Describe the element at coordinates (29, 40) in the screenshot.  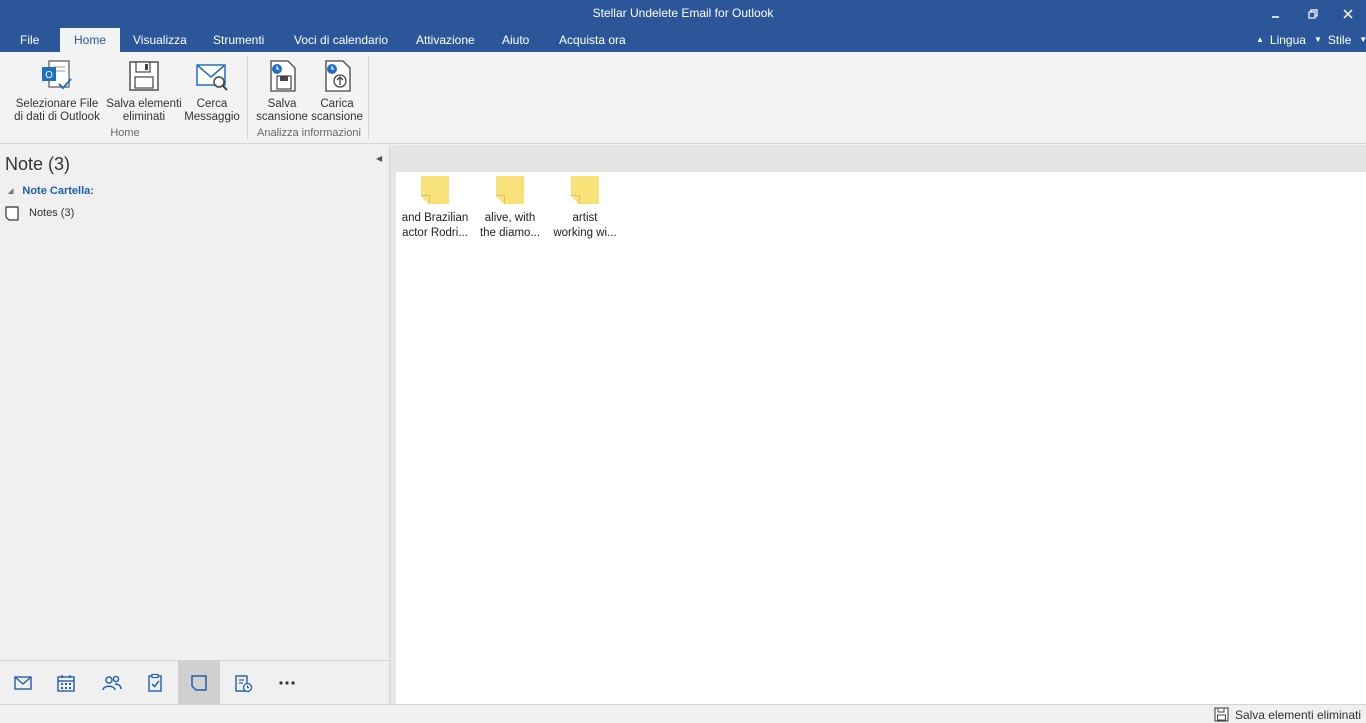
I see `tab-file: File` at that location.